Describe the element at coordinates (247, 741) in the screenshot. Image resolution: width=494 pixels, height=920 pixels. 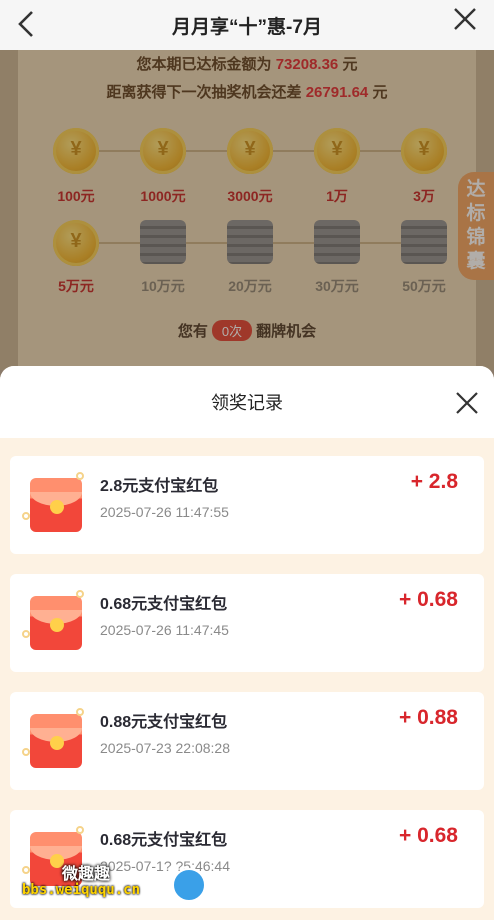
I see `record-item: 0.88元支付宝红包 2025-07-23 22:08:28 + 0.88` at that location.